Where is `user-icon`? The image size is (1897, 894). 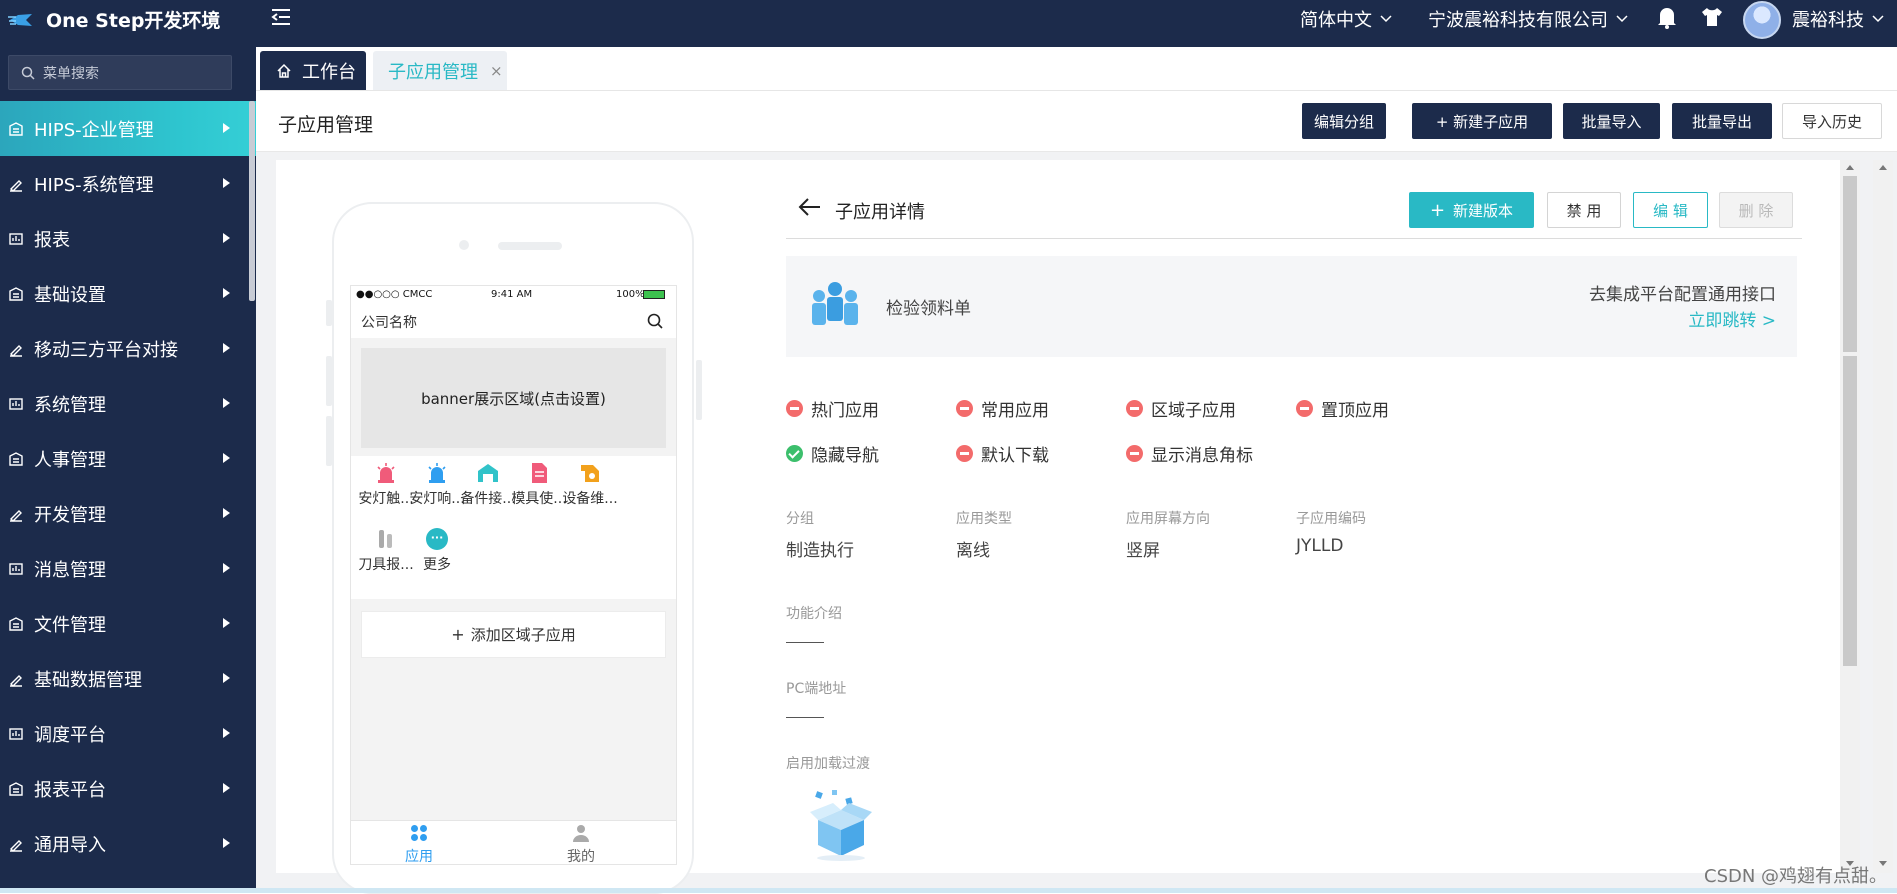 user-icon is located at coordinates (581, 833).